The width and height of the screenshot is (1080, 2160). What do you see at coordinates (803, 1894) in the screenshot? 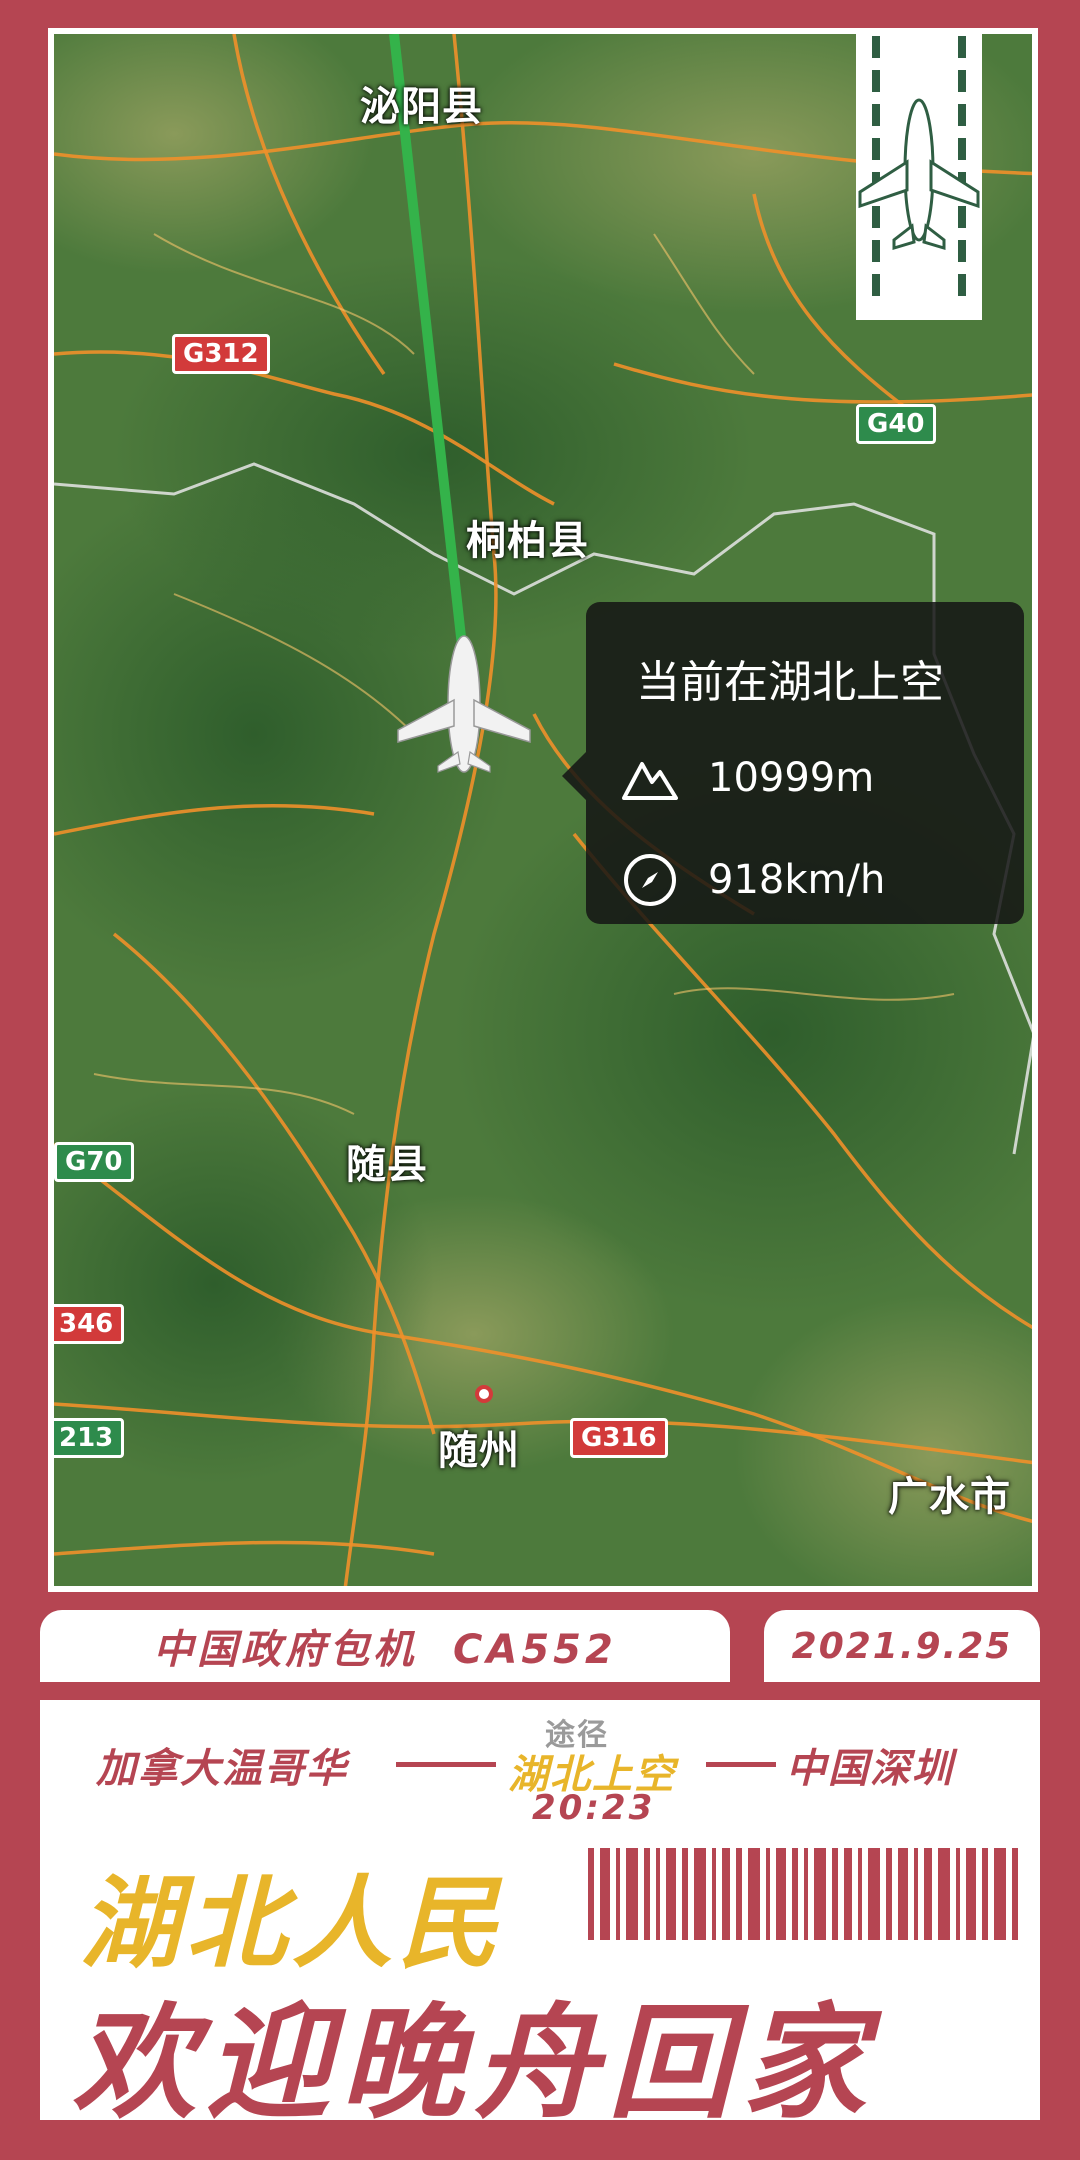
I see `barcode-graphic` at bounding box center [803, 1894].